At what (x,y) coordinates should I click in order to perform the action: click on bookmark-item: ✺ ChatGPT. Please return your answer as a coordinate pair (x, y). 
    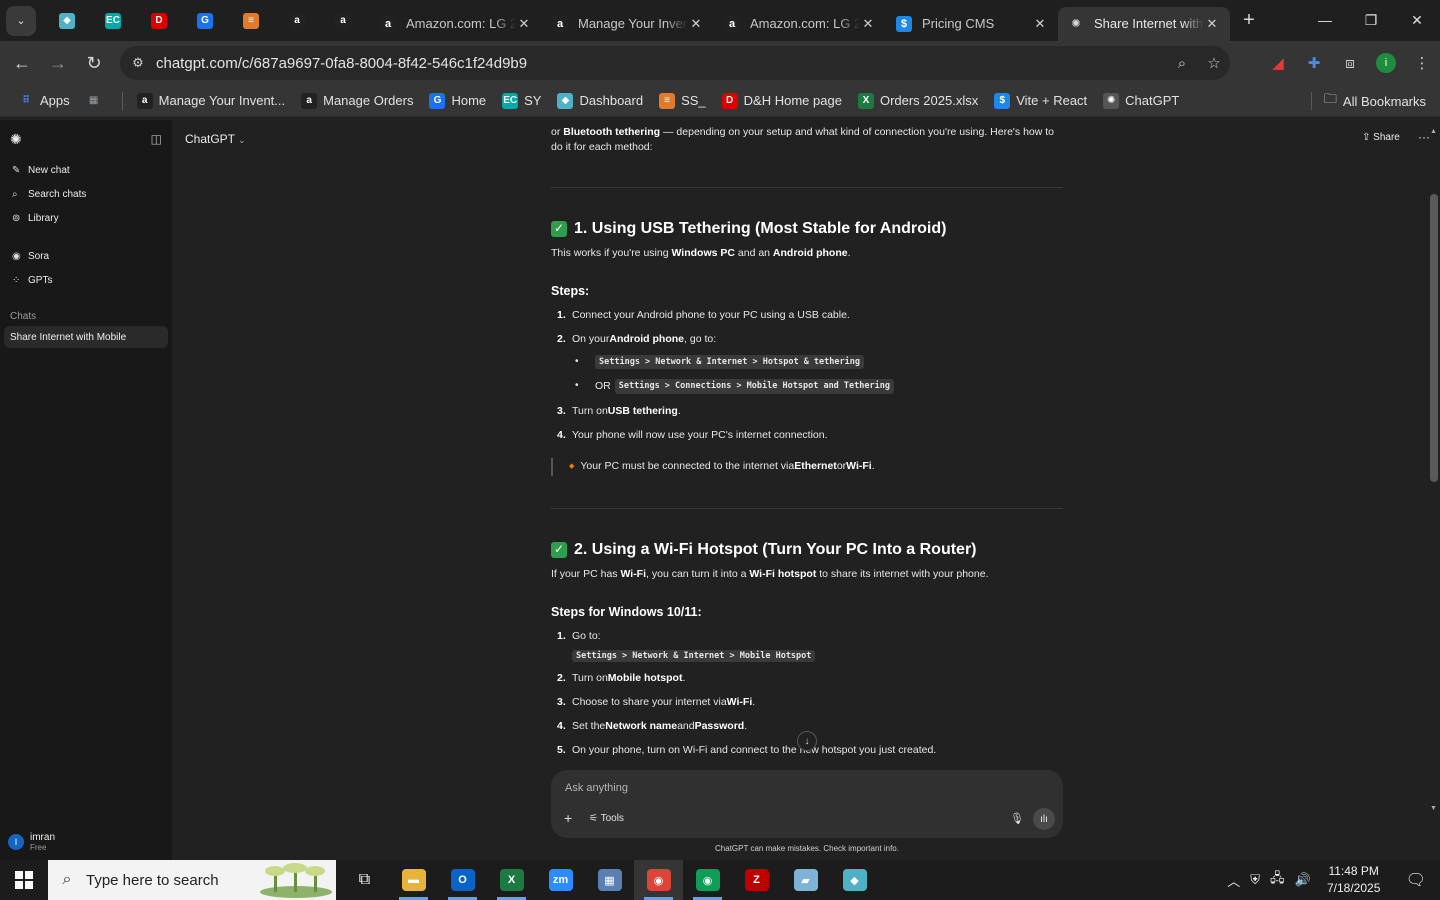
    Looking at the image, I should click on (1141, 101).